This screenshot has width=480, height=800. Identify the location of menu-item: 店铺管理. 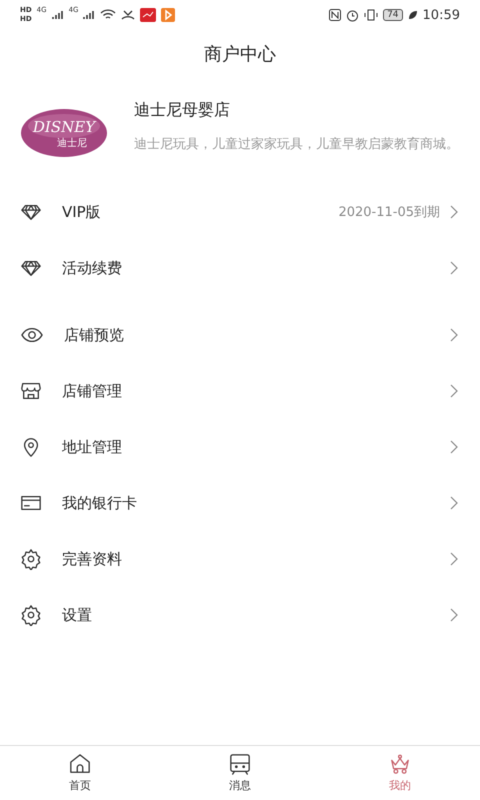
(256, 391).